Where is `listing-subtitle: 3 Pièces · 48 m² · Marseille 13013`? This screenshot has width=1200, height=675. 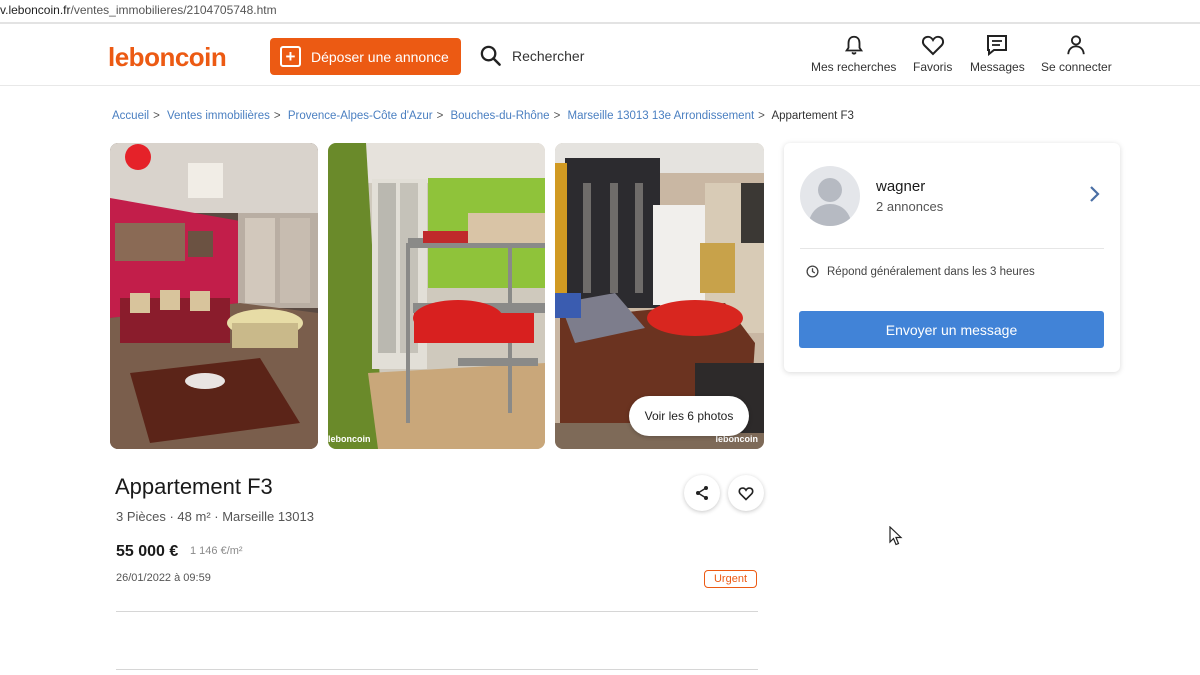 listing-subtitle: 3 Pièces · 48 m² · Marseille 13013 is located at coordinates (215, 516).